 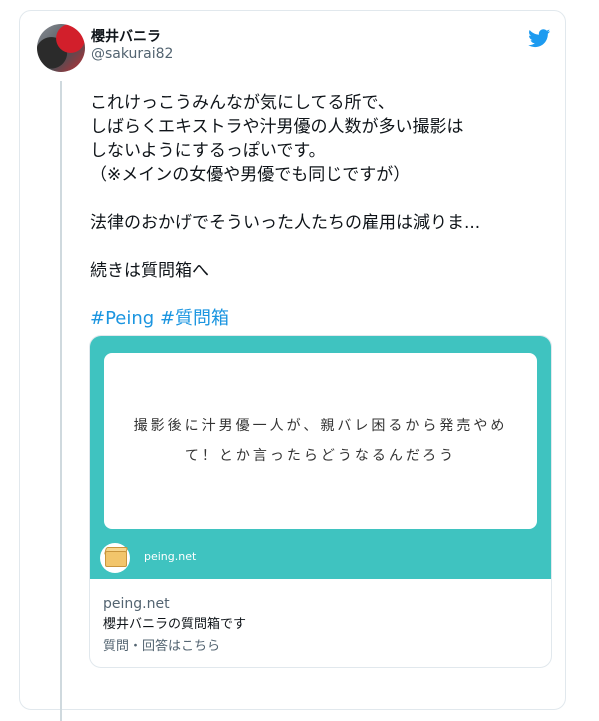 What do you see at coordinates (539, 38) in the screenshot?
I see `twitter-bird-icon` at bounding box center [539, 38].